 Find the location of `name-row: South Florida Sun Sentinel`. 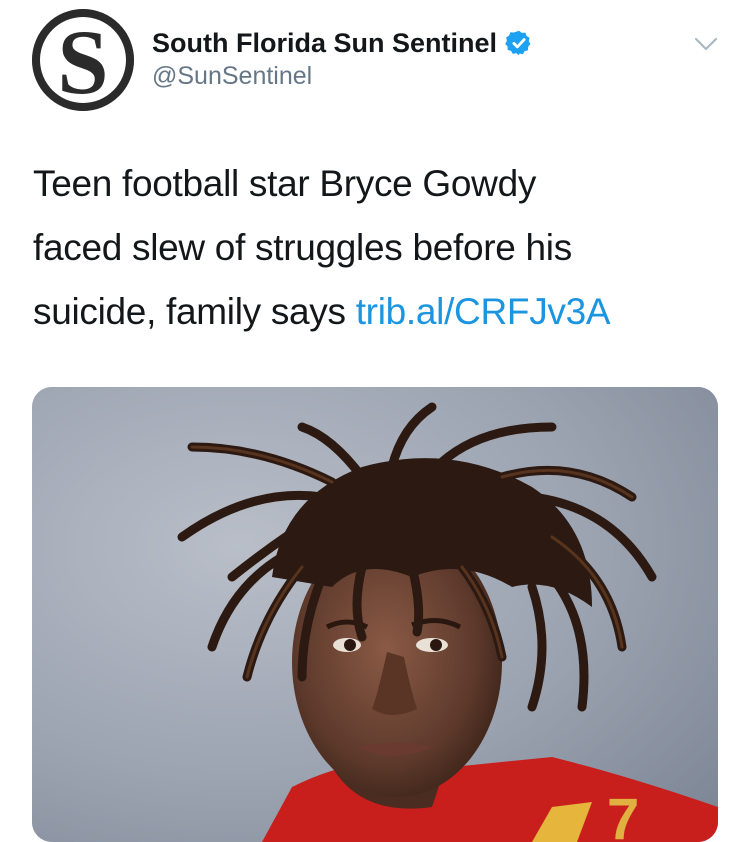

name-row: South Florida Sun Sentinel is located at coordinates (342, 43).